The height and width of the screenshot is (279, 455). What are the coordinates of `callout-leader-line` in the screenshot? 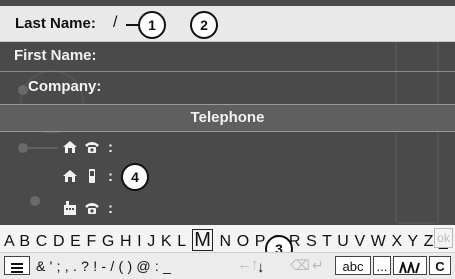 It's located at (132, 25).